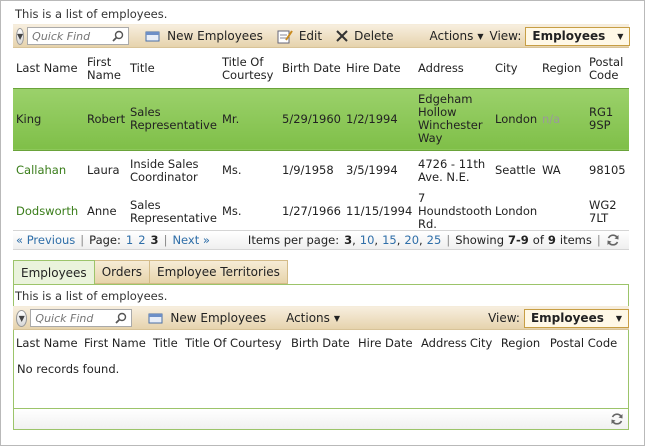  I want to click on tab-orders: Orders, so click(122, 272).